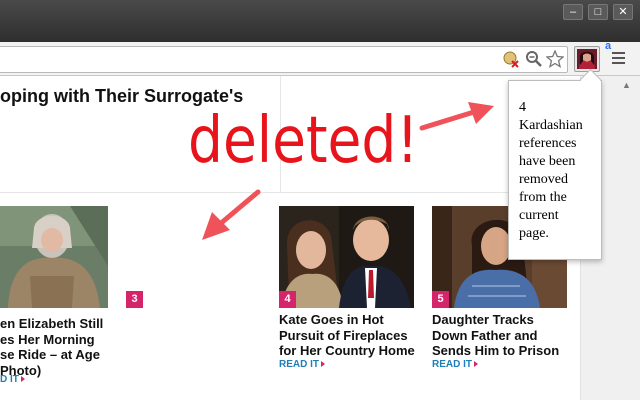 The height and width of the screenshot is (400, 640). Describe the element at coordinates (511, 59) in the screenshot. I see `page-blocked-icon` at that location.